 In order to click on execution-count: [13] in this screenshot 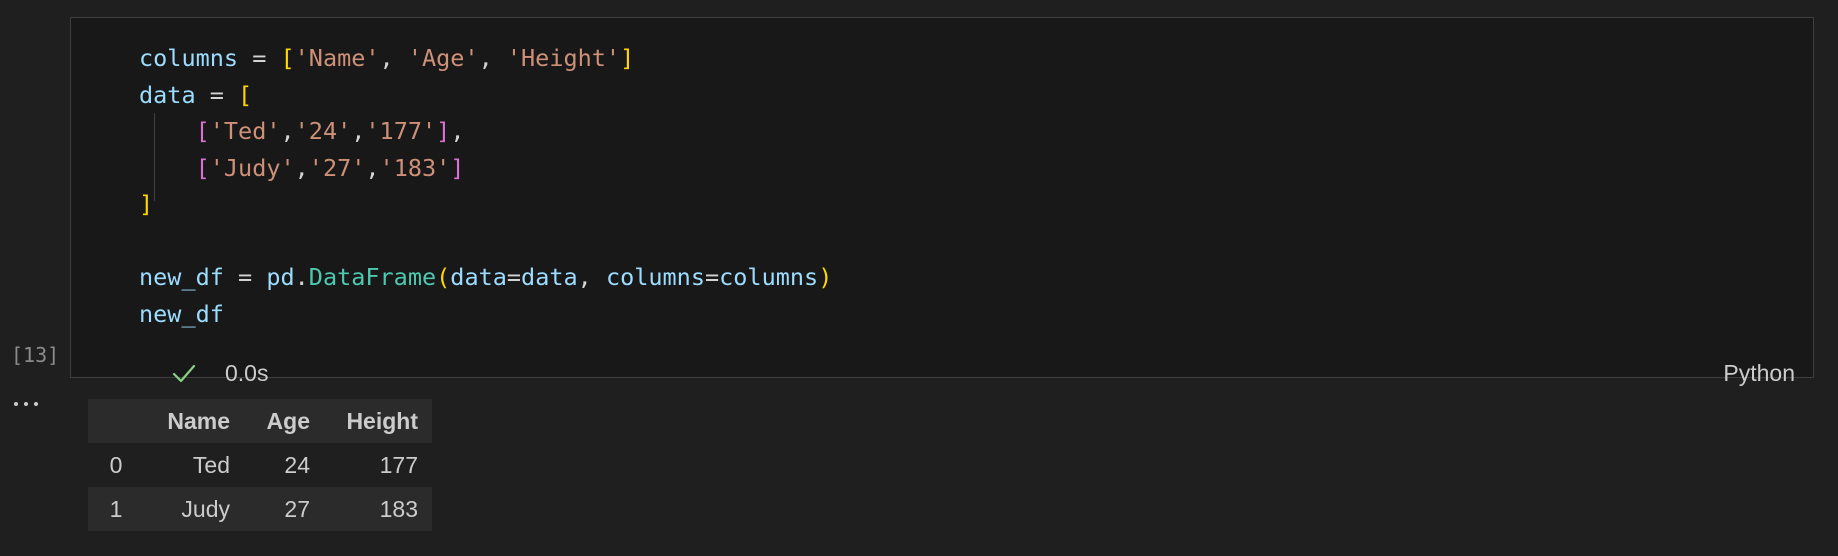, I will do `click(35, 355)`.